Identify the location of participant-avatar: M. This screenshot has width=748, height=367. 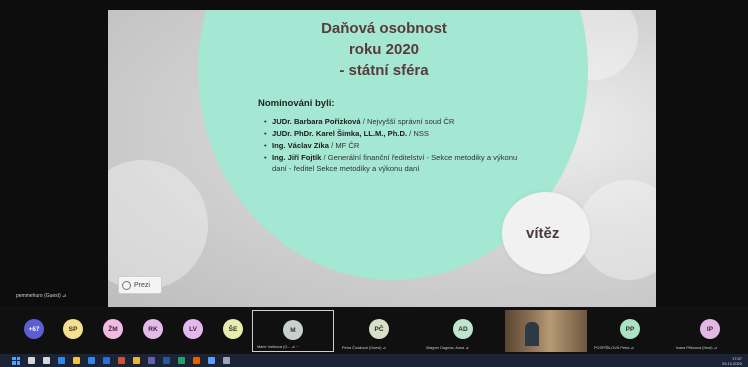
(293, 330).